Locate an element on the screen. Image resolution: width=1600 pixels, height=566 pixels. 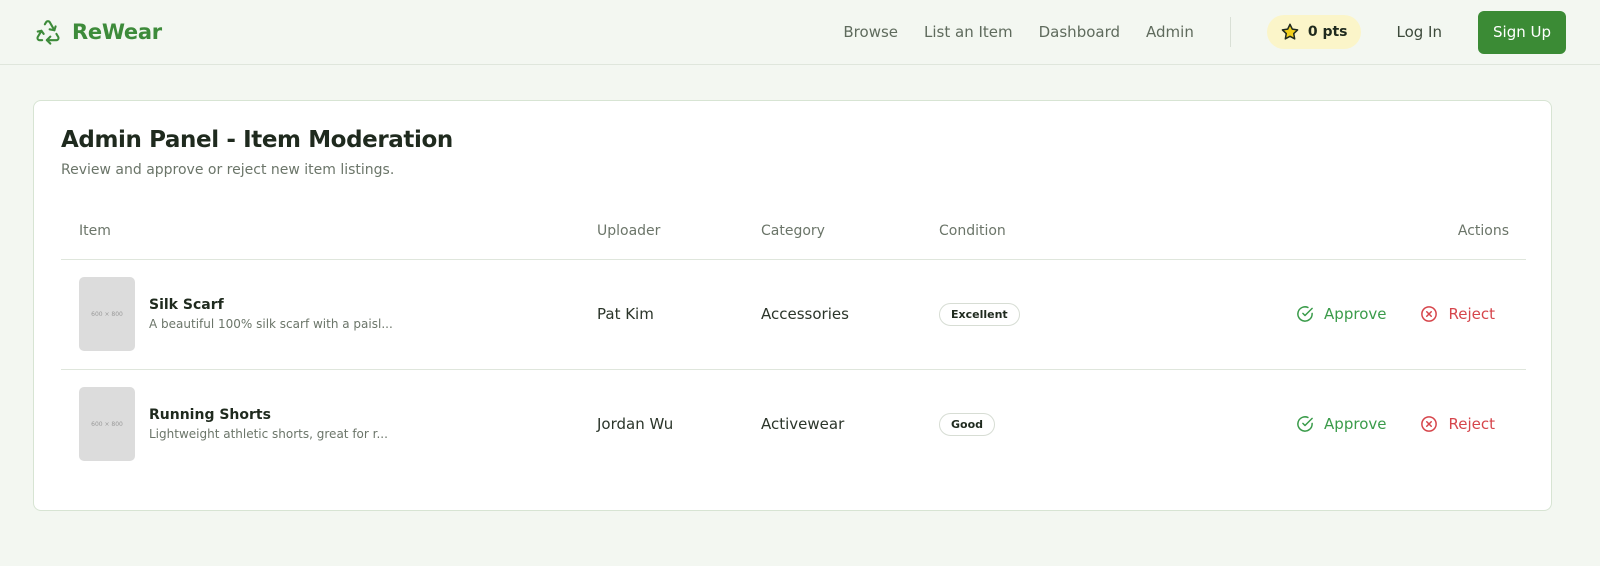
points-badge: 0 pts is located at coordinates (1313, 32).